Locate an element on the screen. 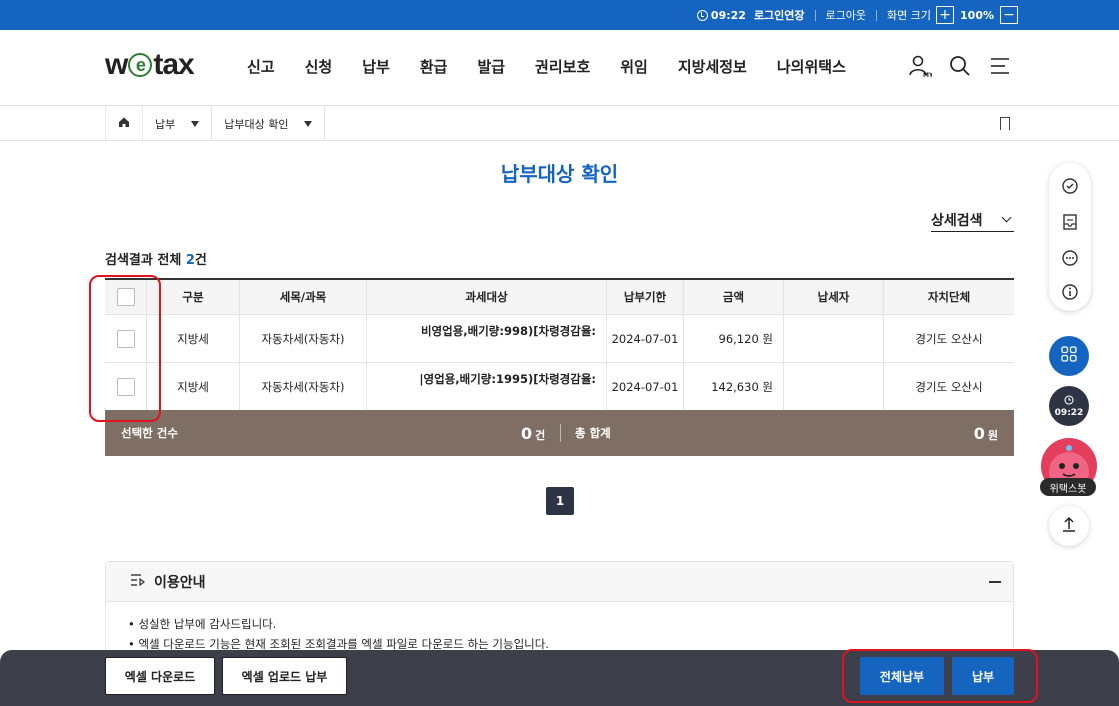 This screenshot has height=706, width=1119. breadcrumb-level2: 납부대상 확인 is located at coordinates (269, 123).